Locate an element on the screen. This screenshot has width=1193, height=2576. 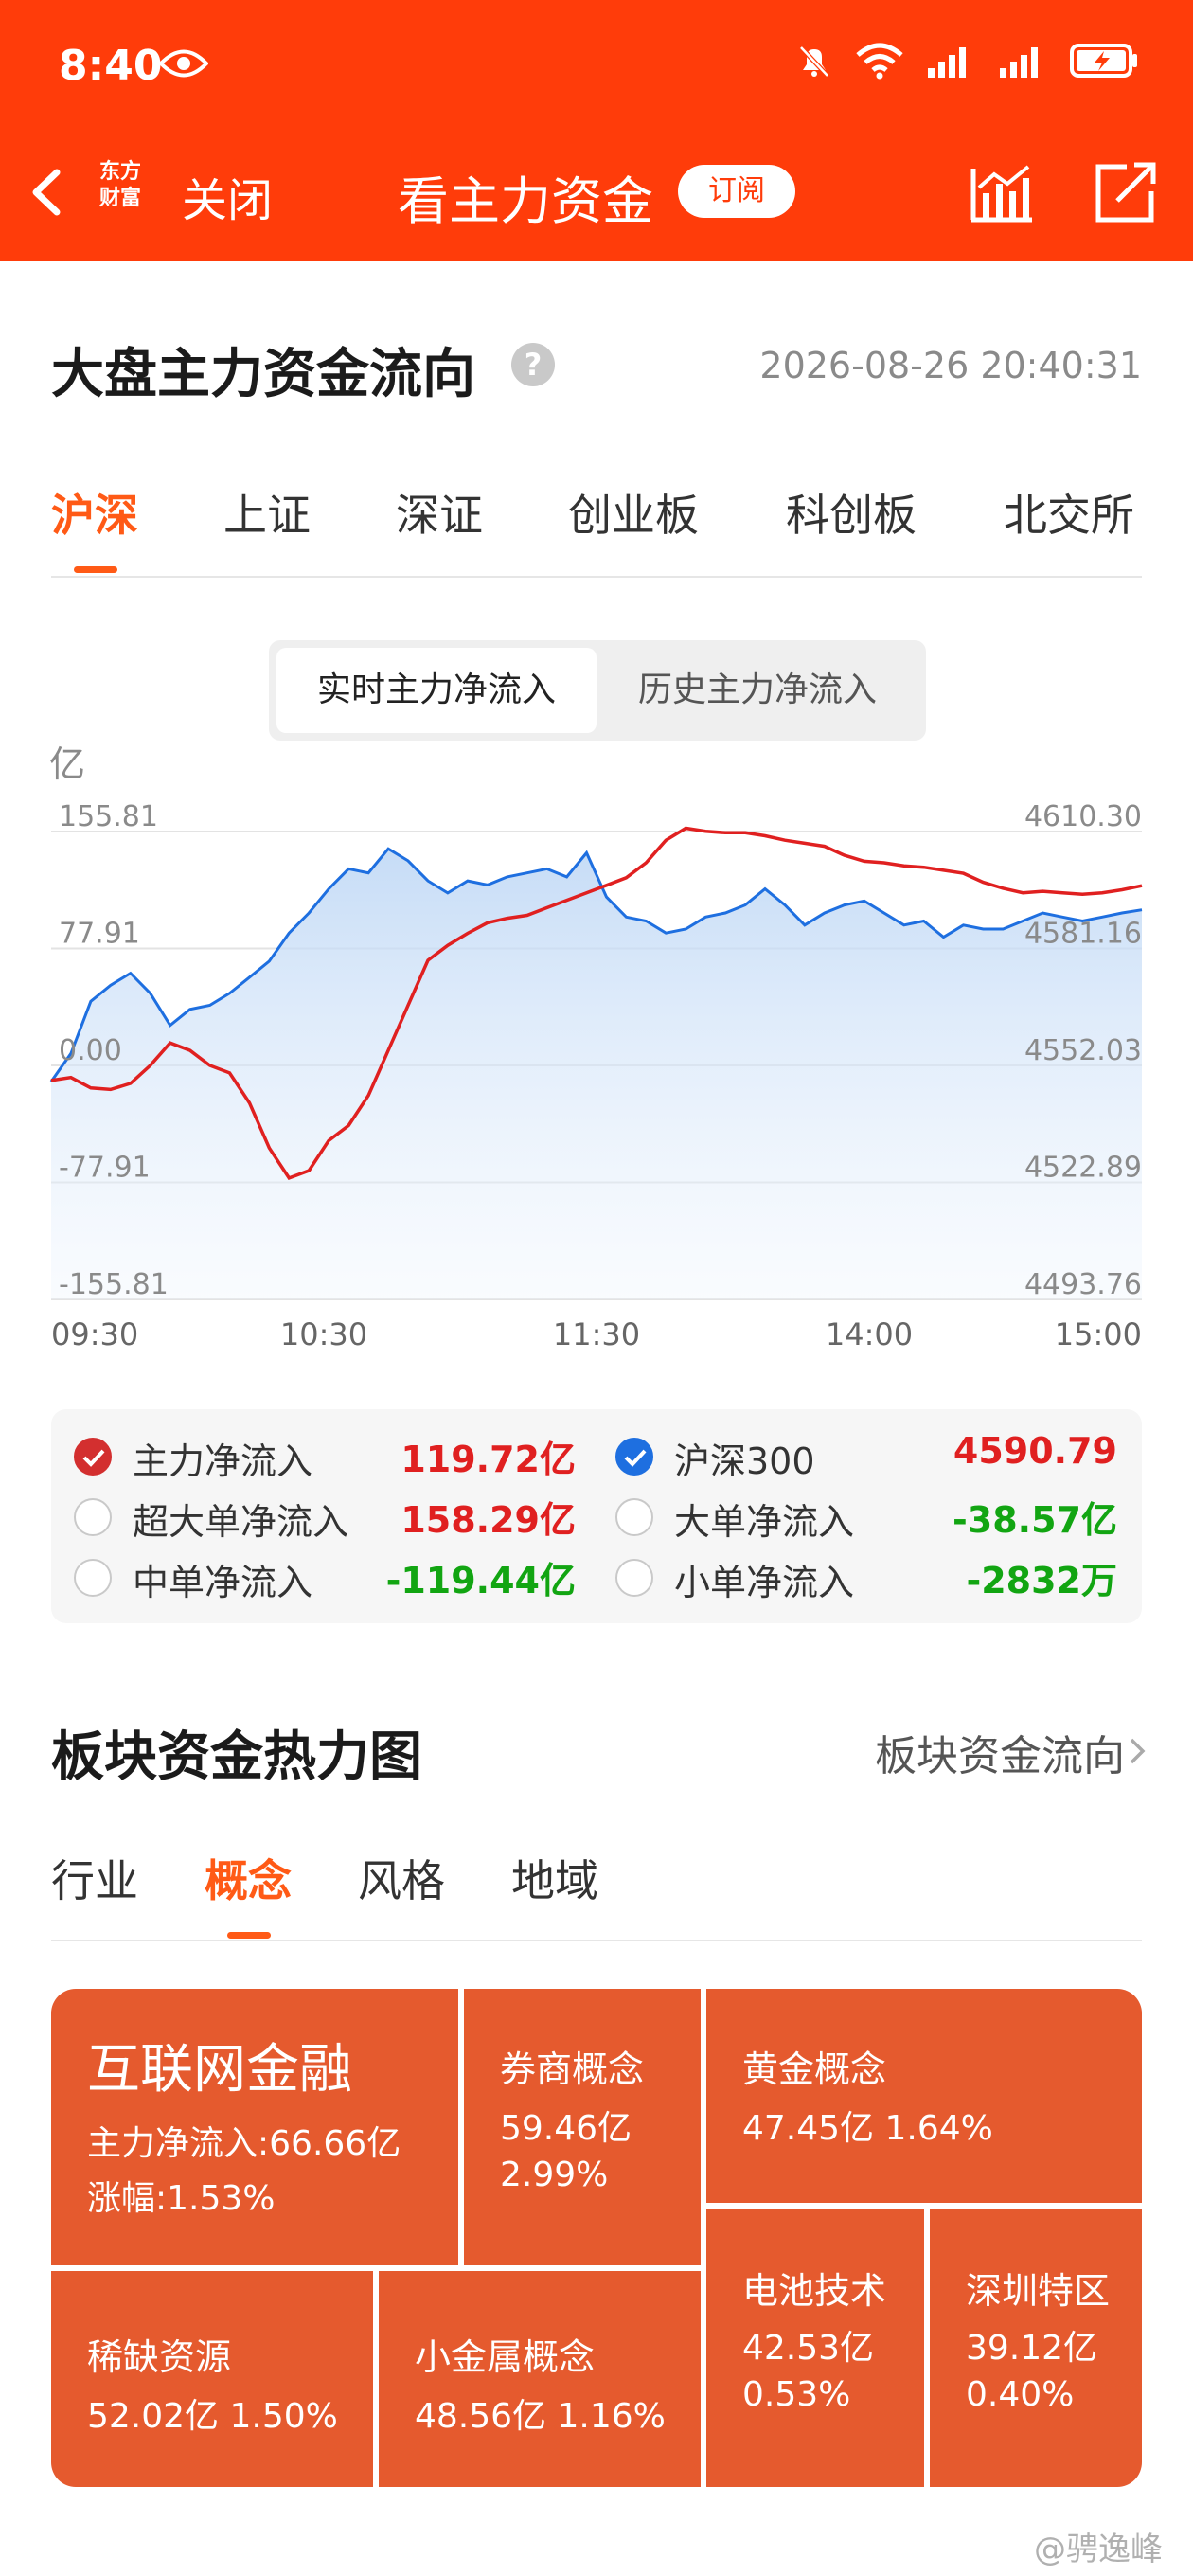
heatmap-tile-brokerage: 券商概念 59.46亿 2.99% is located at coordinates (582, 2127).